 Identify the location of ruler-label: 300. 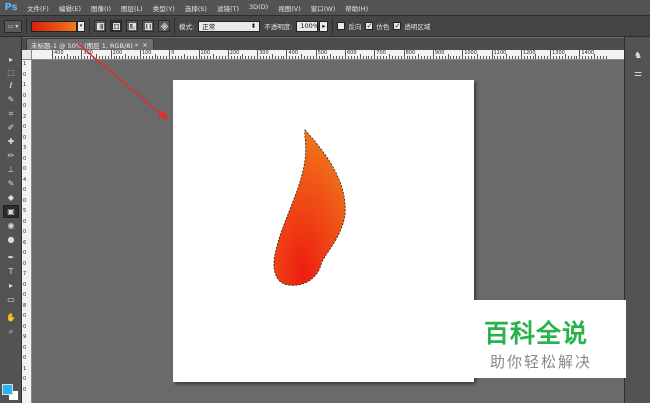
(264, 53).